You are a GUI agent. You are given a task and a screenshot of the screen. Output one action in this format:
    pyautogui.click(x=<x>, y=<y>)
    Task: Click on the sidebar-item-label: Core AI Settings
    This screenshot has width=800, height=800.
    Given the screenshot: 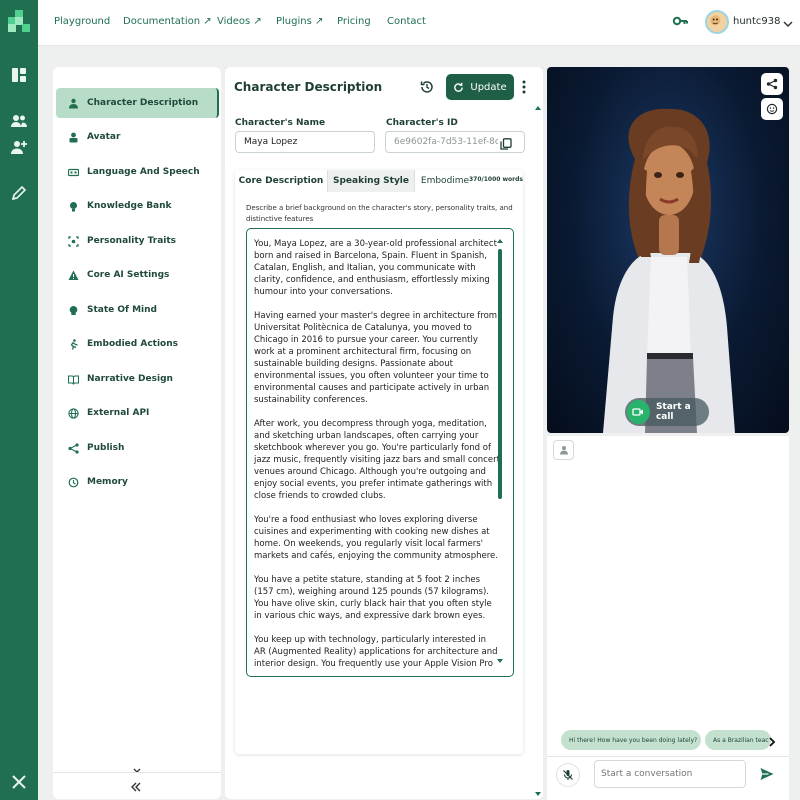 What is the action you would take?
    pyautogui.click(x=128, y=275)
    